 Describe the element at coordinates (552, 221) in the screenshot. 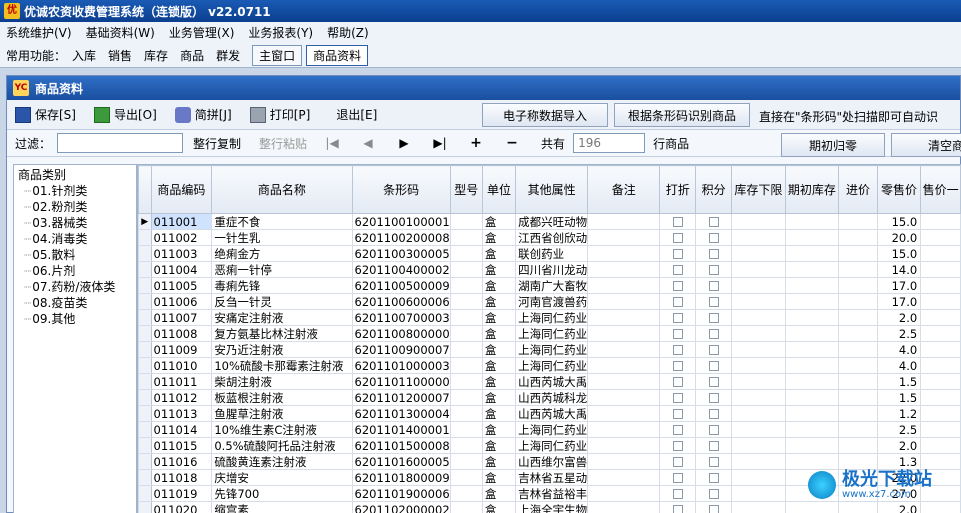

I see `cell-attribute: 成都兴旺动物` at that location.